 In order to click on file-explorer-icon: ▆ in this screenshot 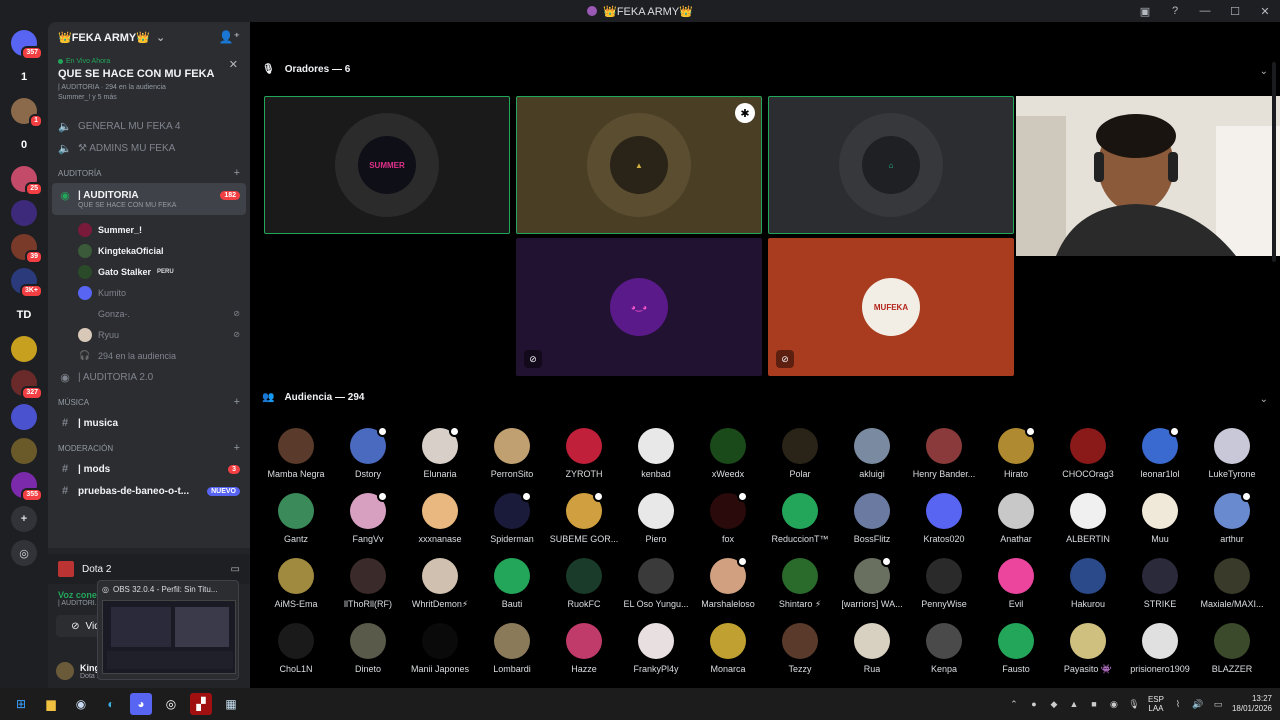, I will do `click(51, 704)`.